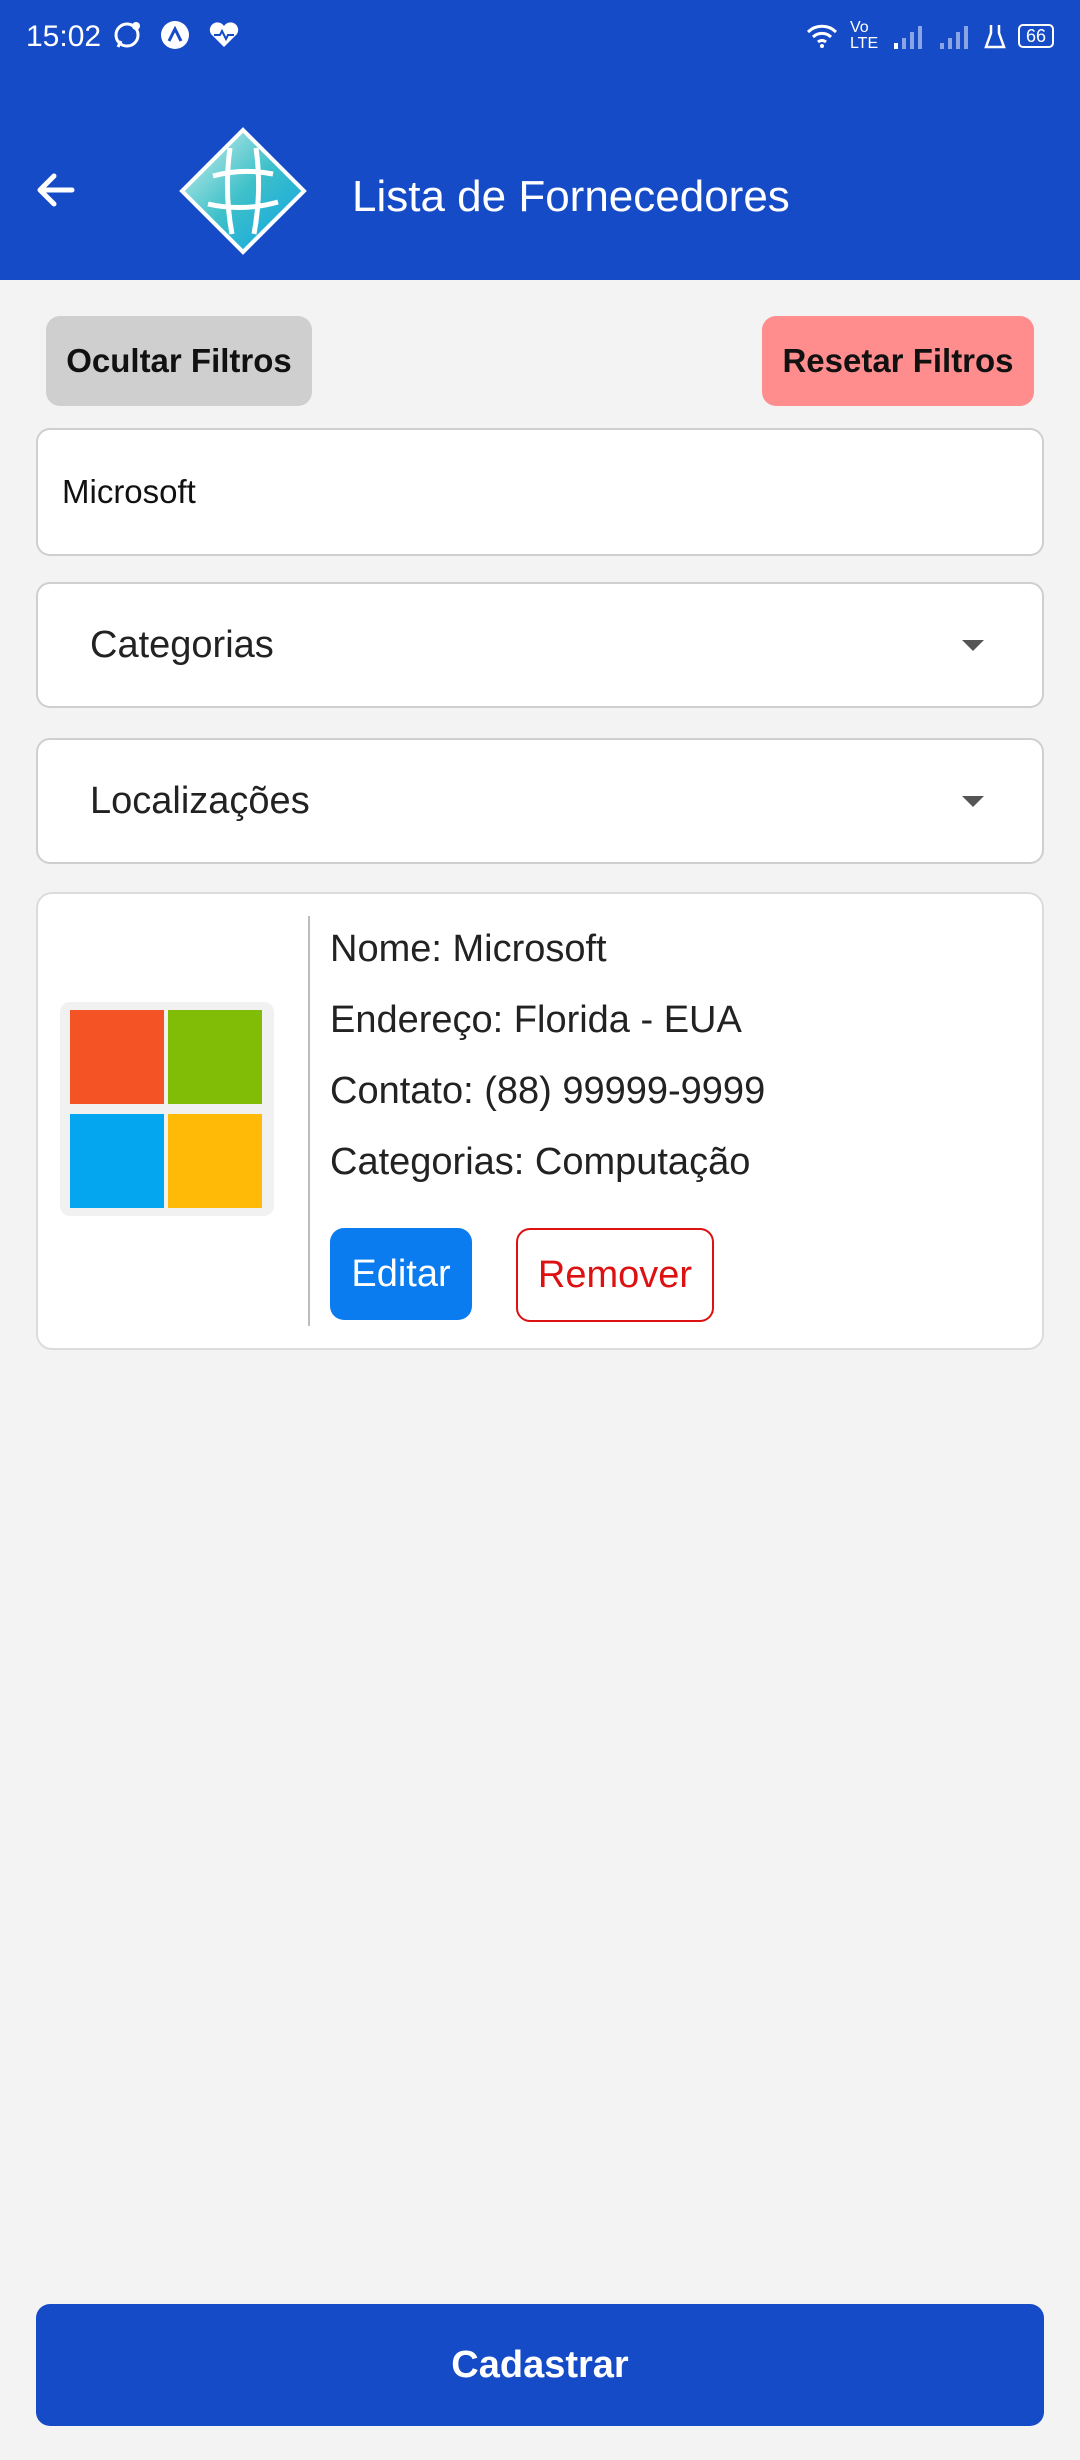  Describe the element at coordinates (548, 1091) in the screenshot. I see `supplier-contact: Contato: (88) 99999-9999` at that location.